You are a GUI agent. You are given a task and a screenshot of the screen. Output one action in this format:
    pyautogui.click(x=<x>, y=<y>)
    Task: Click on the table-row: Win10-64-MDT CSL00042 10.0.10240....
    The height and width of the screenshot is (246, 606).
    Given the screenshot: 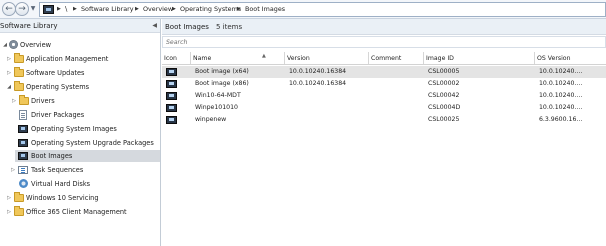 What is the action you would take?
    pyautogui.click(x=384, y=96)
    